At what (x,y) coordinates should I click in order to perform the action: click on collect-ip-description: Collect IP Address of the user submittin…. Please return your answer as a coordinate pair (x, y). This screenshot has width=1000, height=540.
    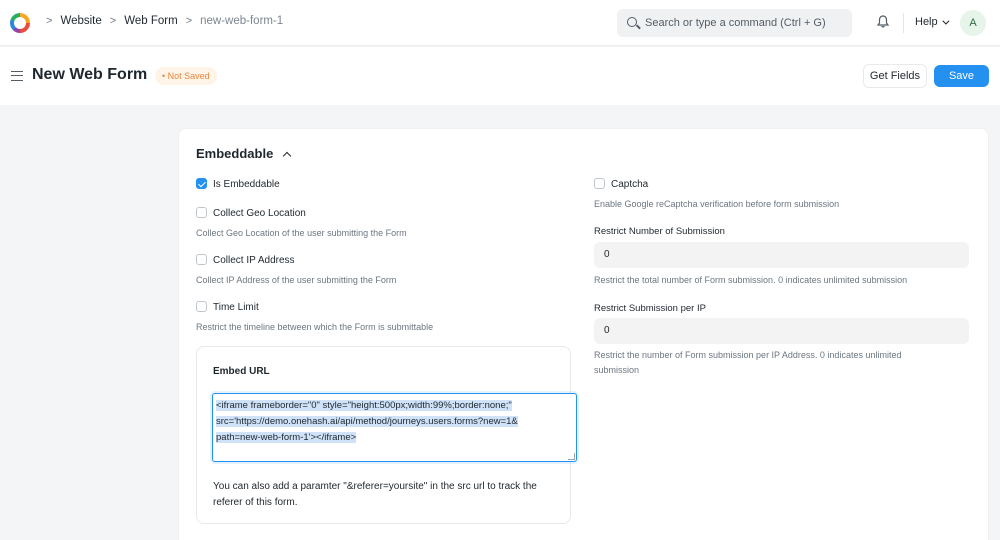
    Looking at the image, I should click on (296, 280).